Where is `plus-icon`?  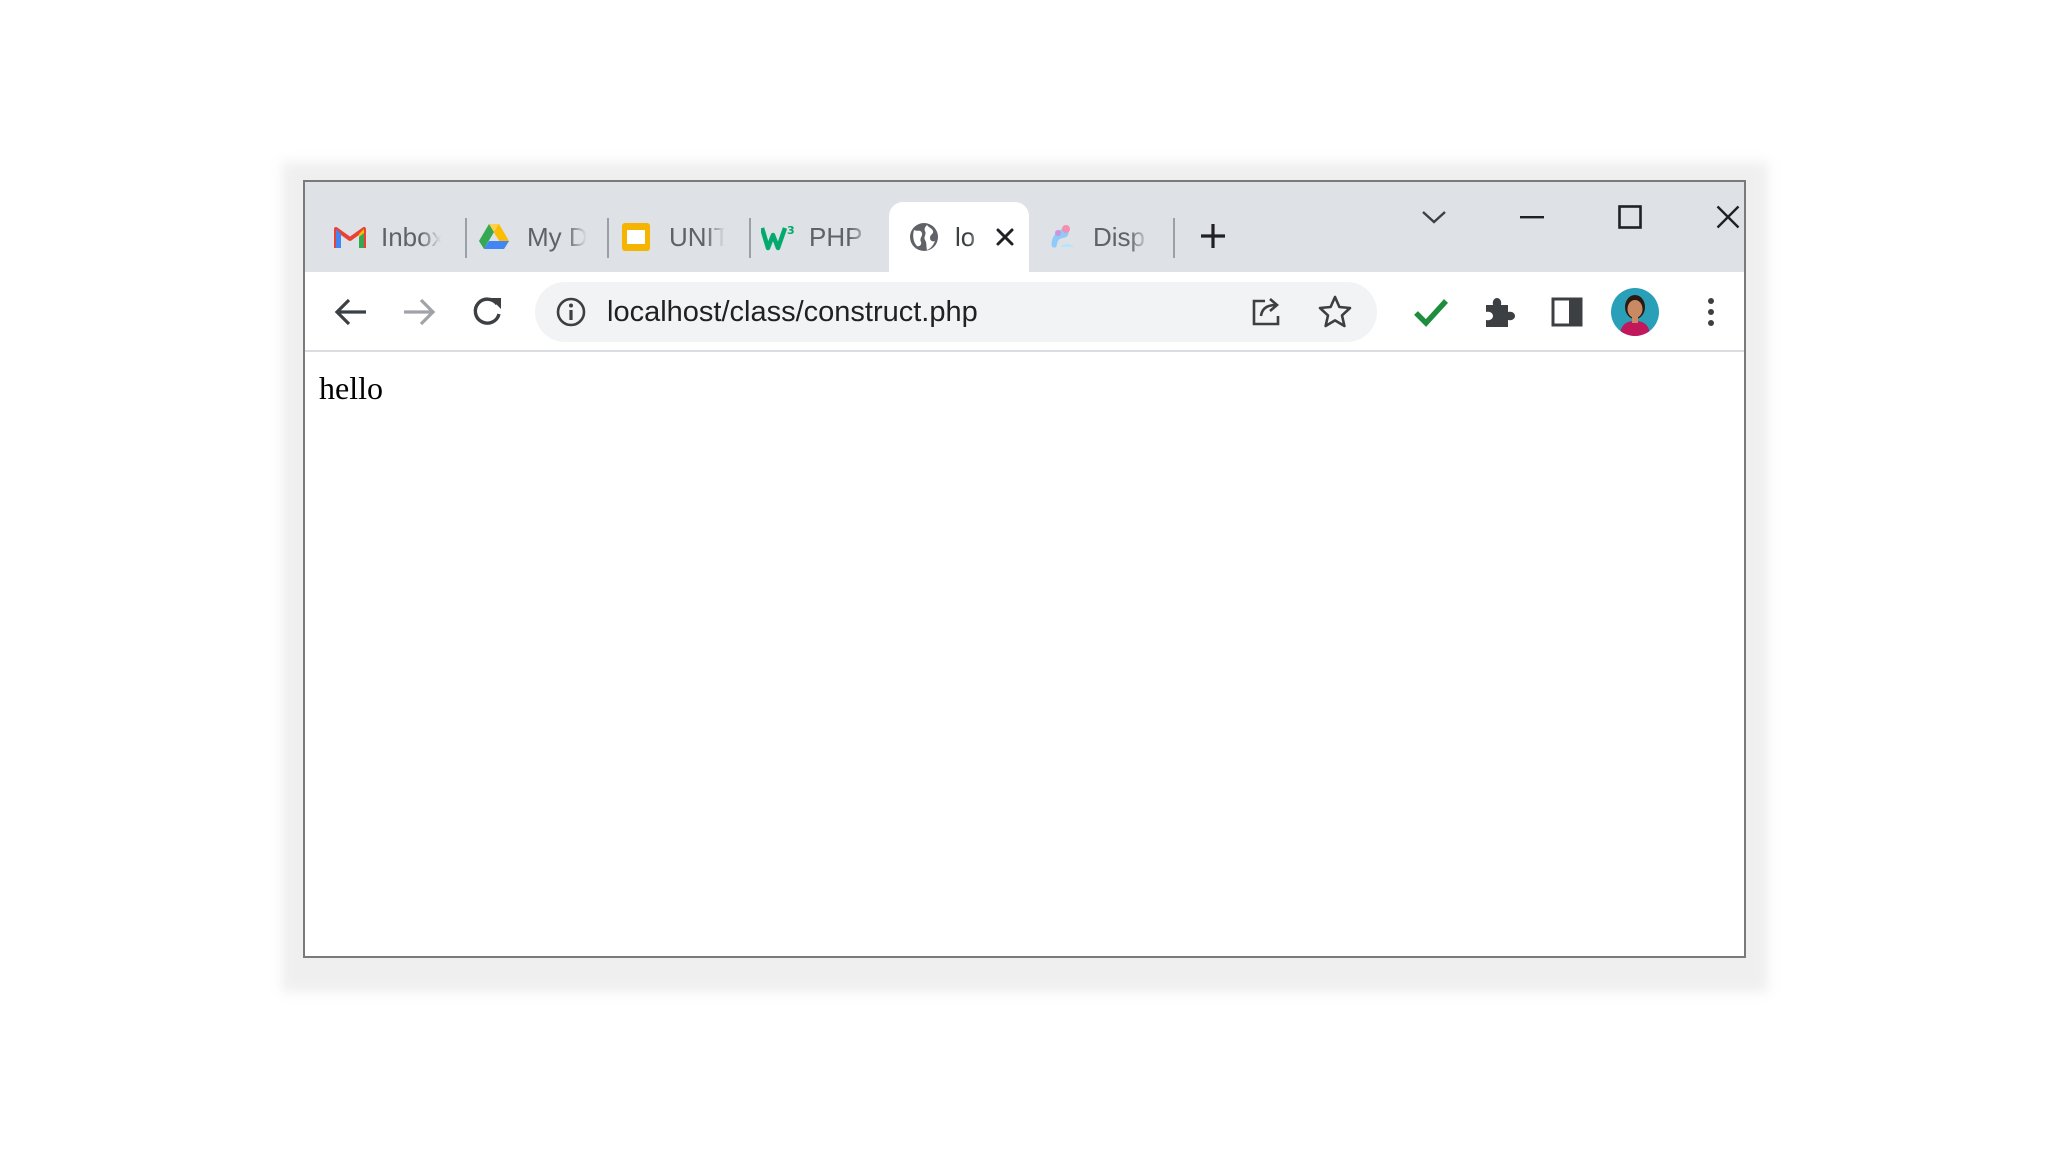
plus-icon is located at coordinates (1213, 236).